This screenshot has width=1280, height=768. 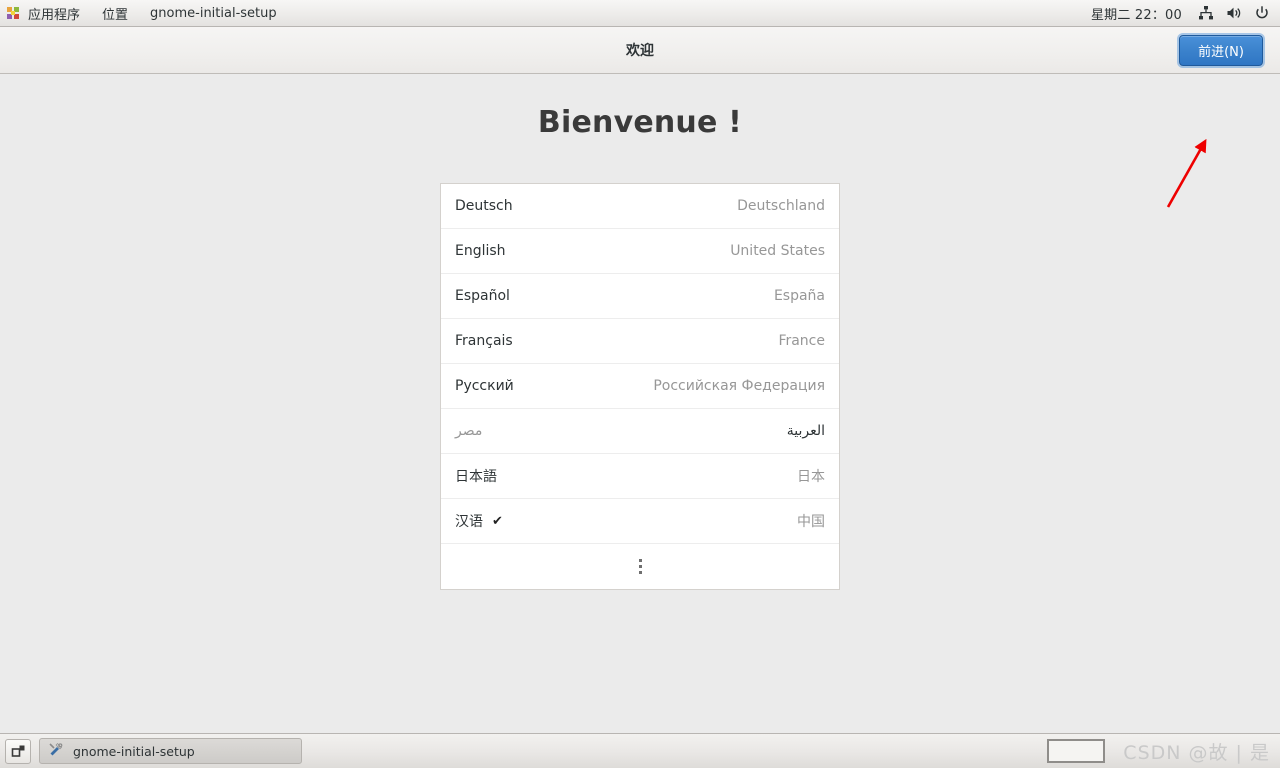 I want to click on forward-button: 前进(N), so click(x=1221, y=50).